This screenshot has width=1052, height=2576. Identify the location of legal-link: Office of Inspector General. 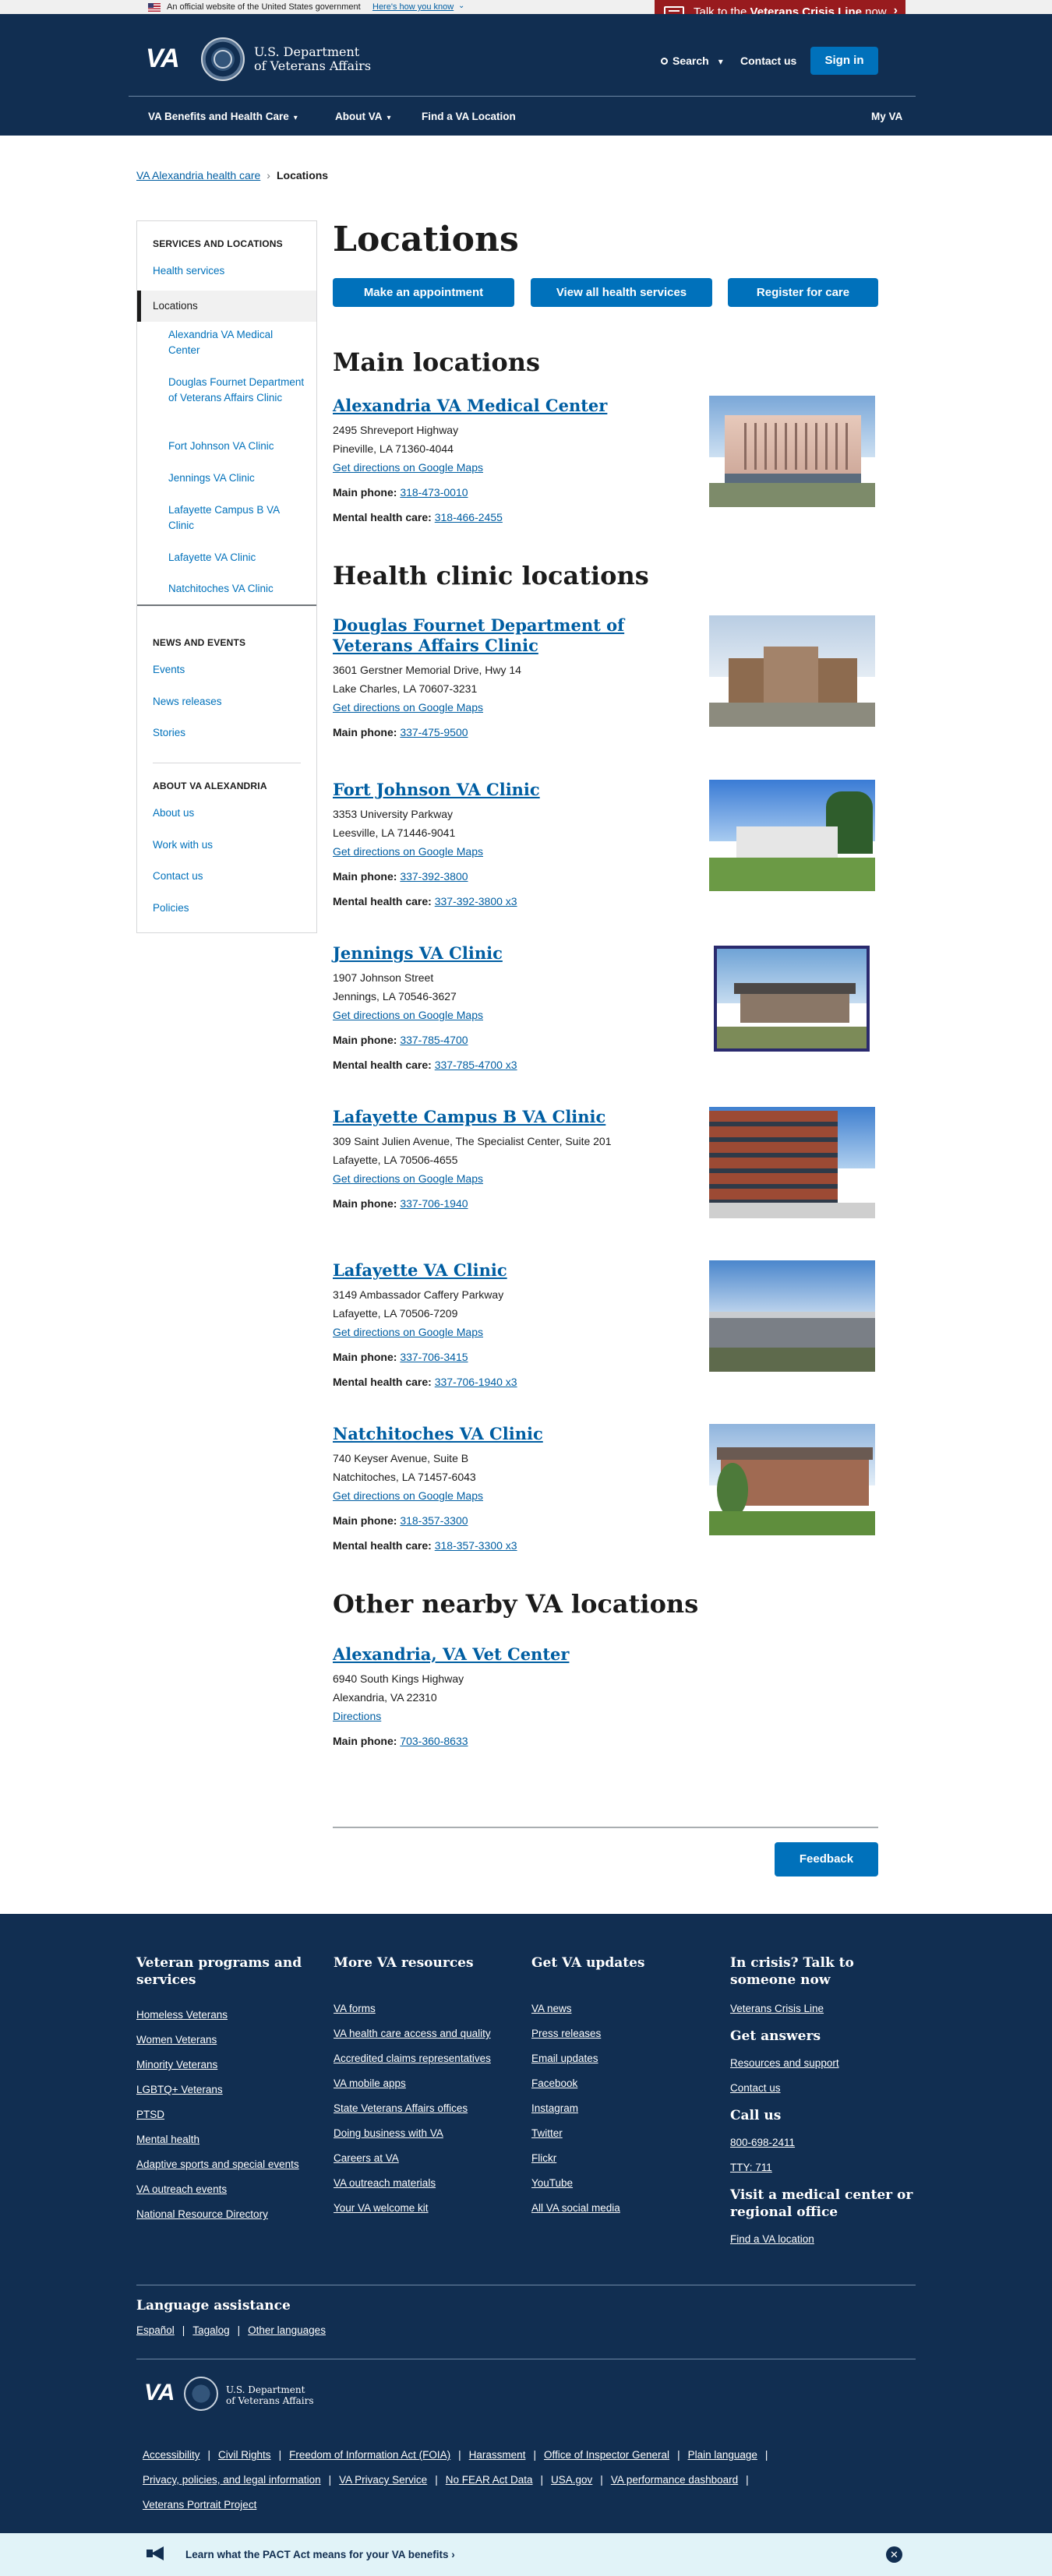
(606, 2455).